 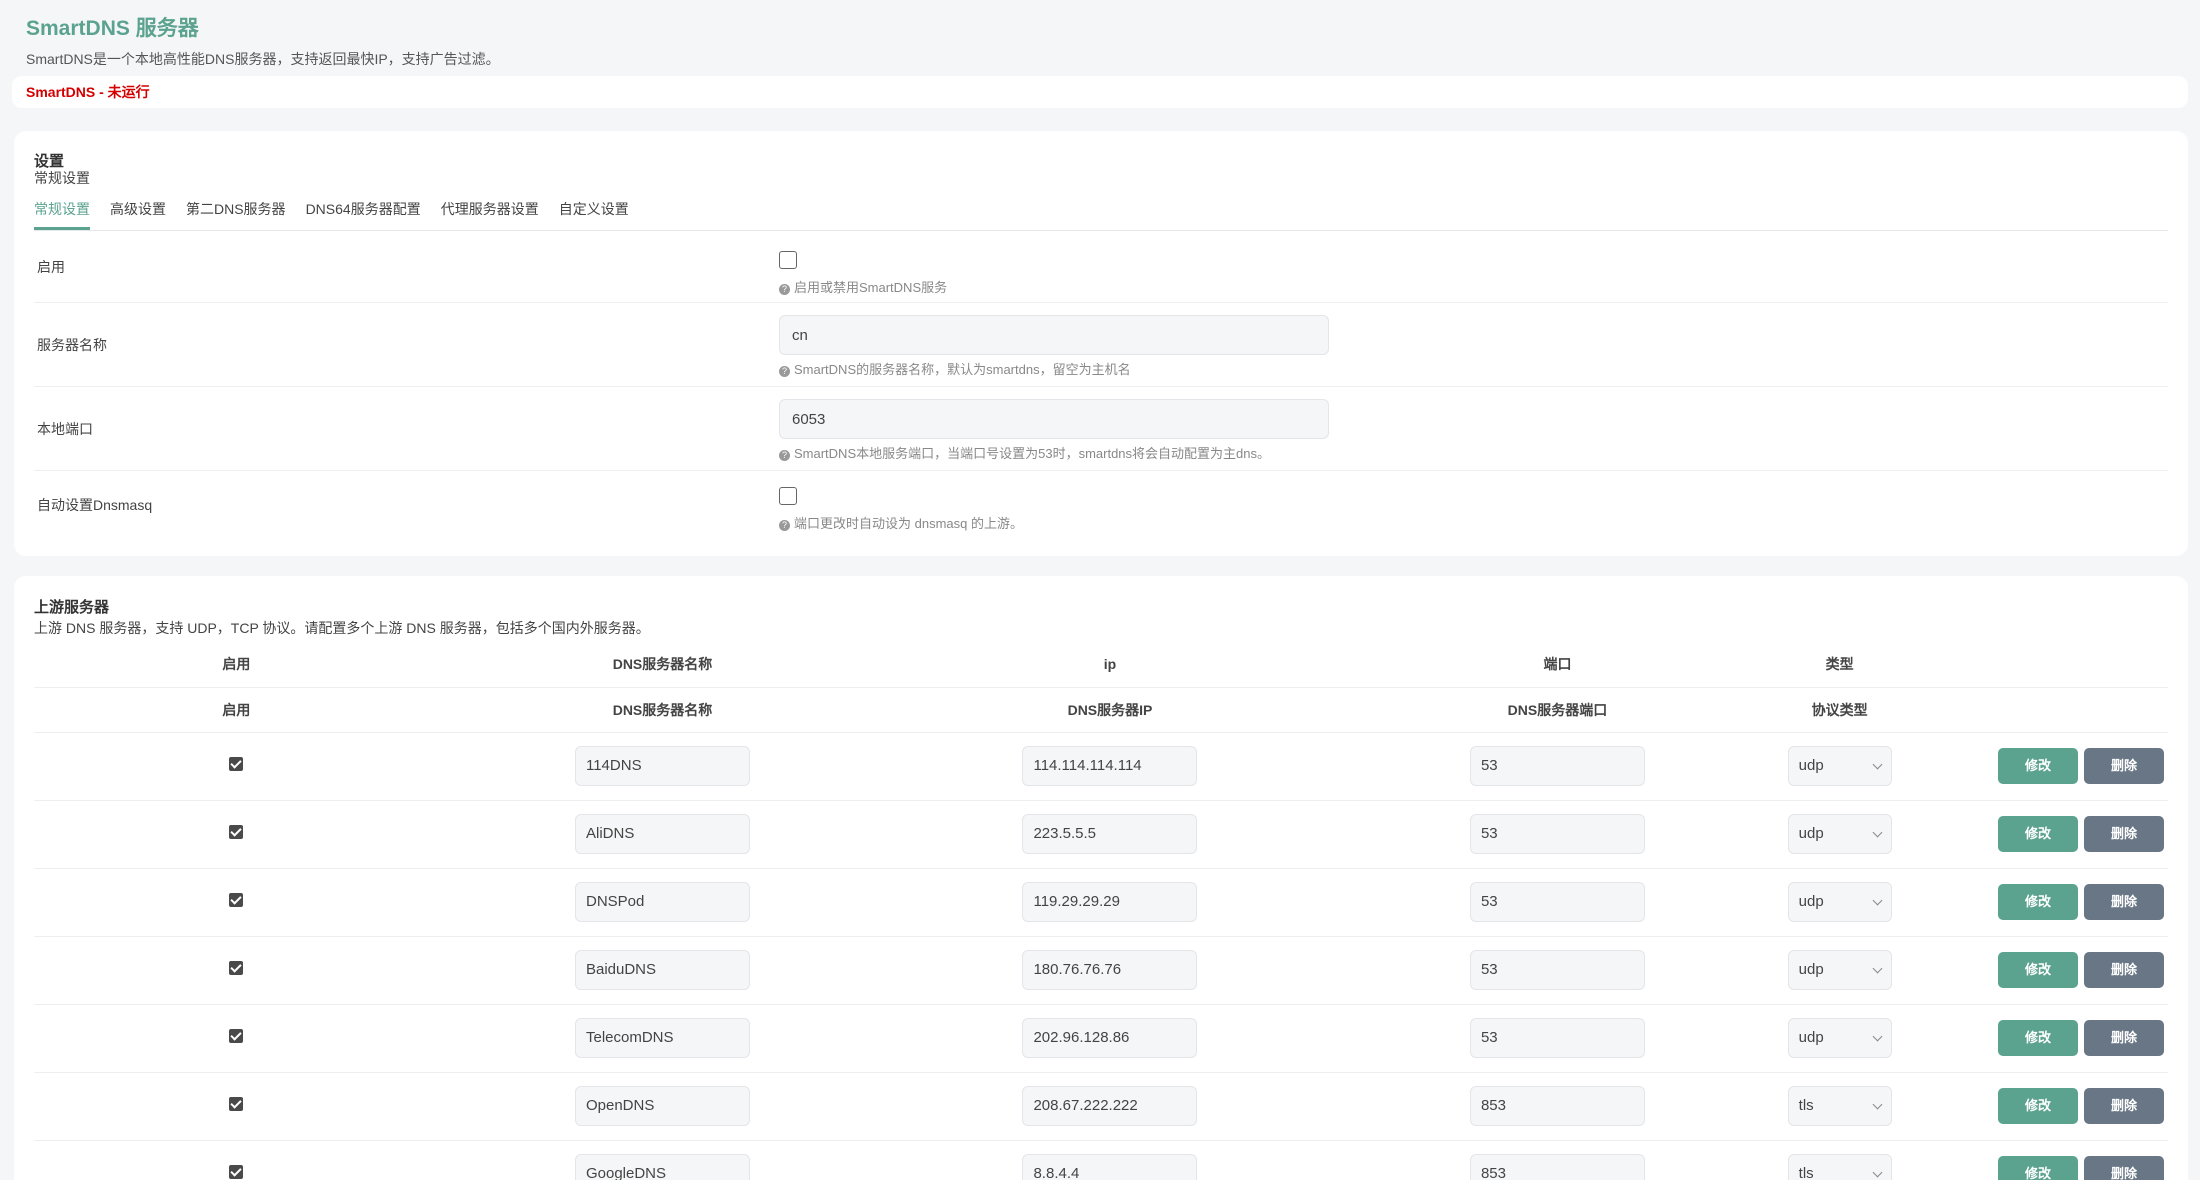 I want to click on local-port-input, so click(x=1054, y=419).